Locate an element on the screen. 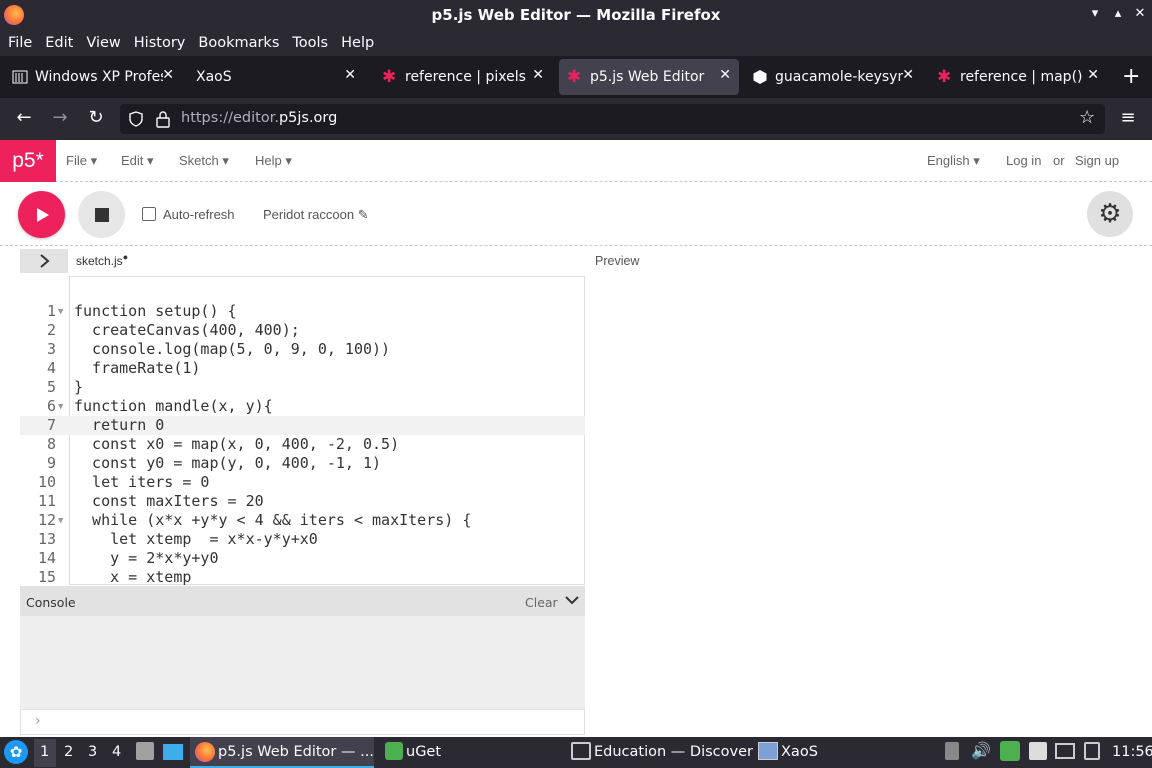 This screenshot has width=1152, height=768. new-tab-button: + is located at coordinates (1131, 76).